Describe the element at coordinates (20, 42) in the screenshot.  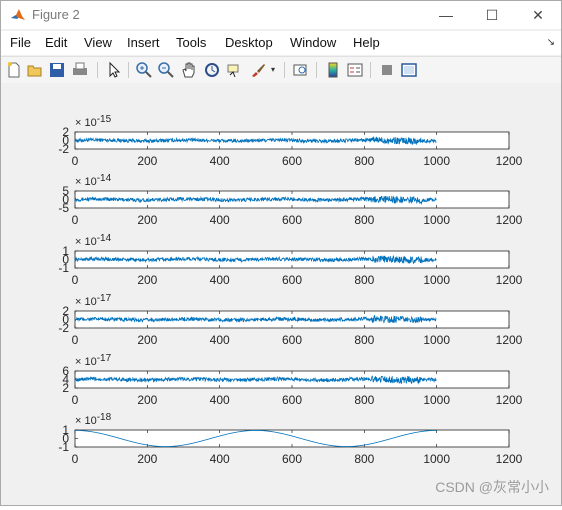
I see `menu-file: File` at that location.